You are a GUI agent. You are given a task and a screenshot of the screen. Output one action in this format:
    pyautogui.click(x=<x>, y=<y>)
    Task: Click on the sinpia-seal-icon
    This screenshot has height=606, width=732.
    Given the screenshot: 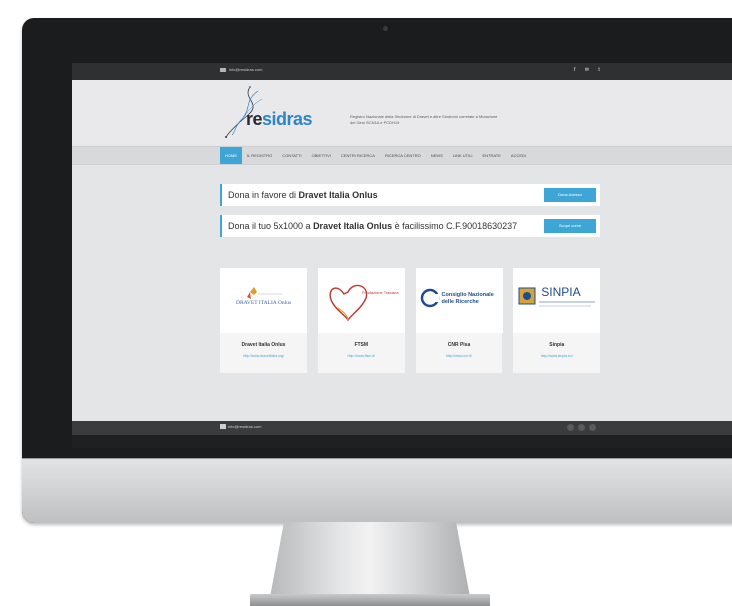 What is the action you would take?
    pyautogui.click(x=557, y=297)
    